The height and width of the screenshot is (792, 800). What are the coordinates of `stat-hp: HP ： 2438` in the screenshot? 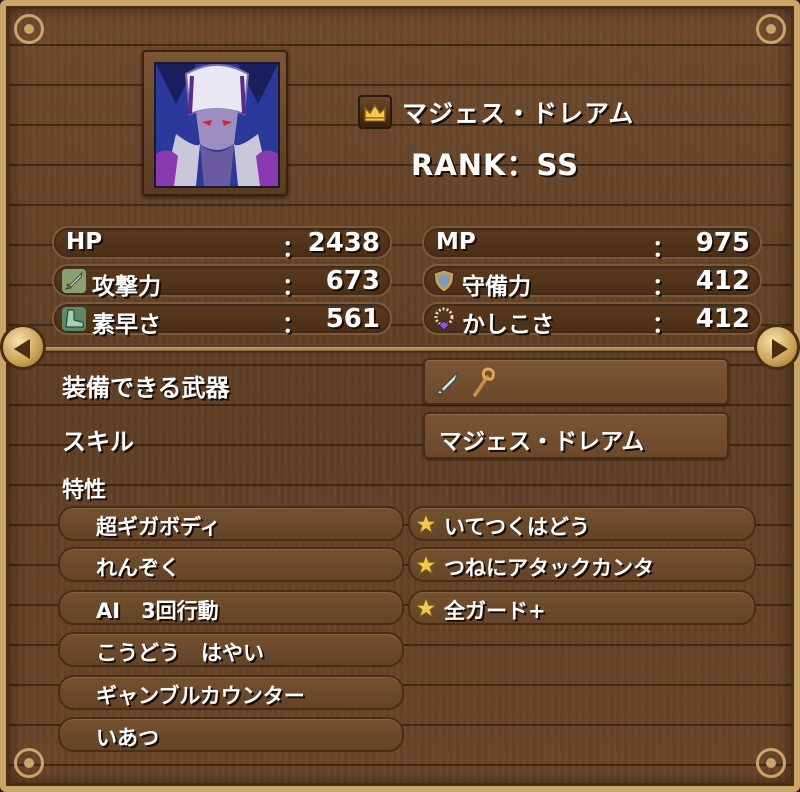 It's located at (222, 244).